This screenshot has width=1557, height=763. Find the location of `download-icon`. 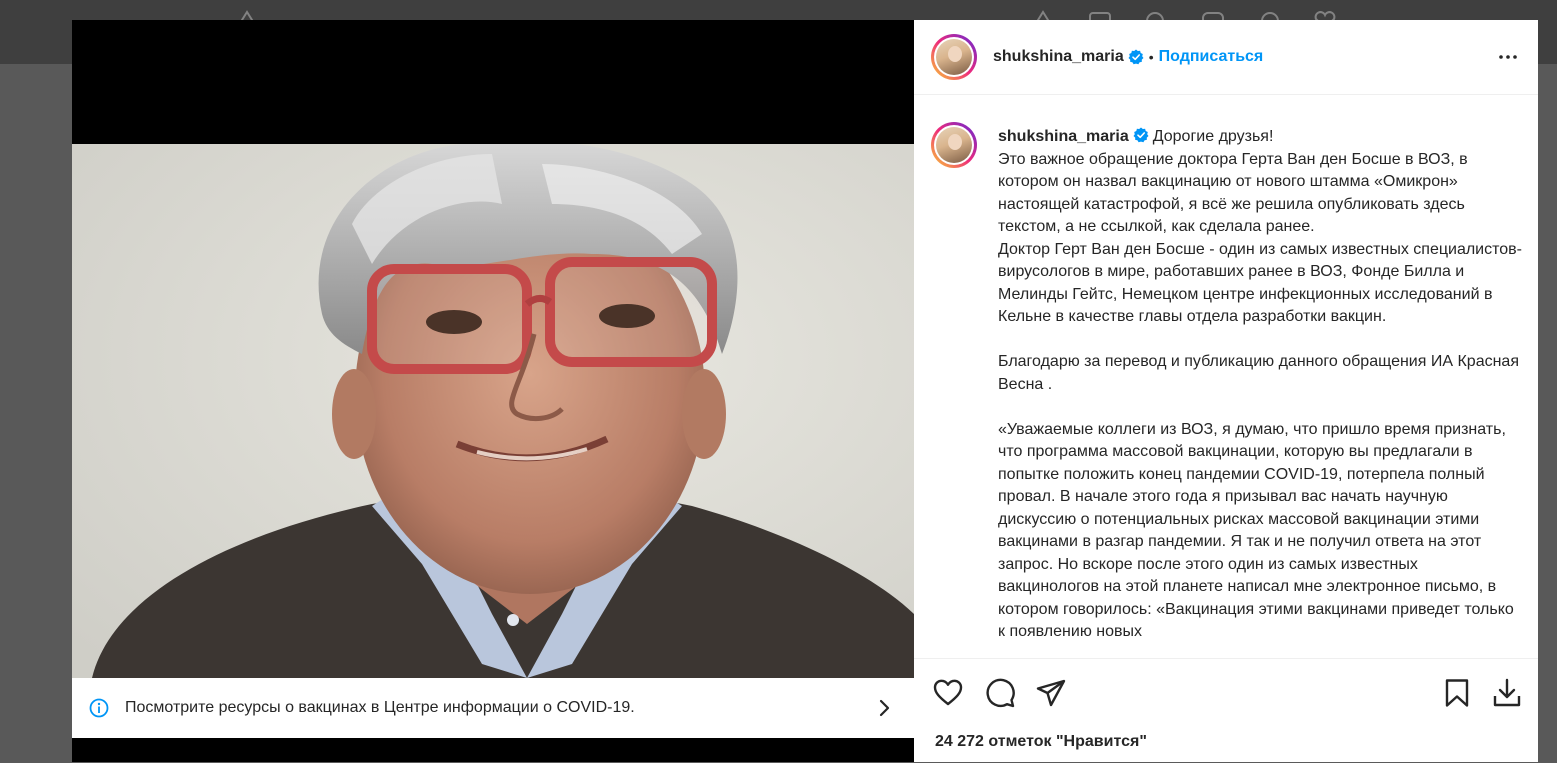

download-icon is located at coordinates (1507, 693).